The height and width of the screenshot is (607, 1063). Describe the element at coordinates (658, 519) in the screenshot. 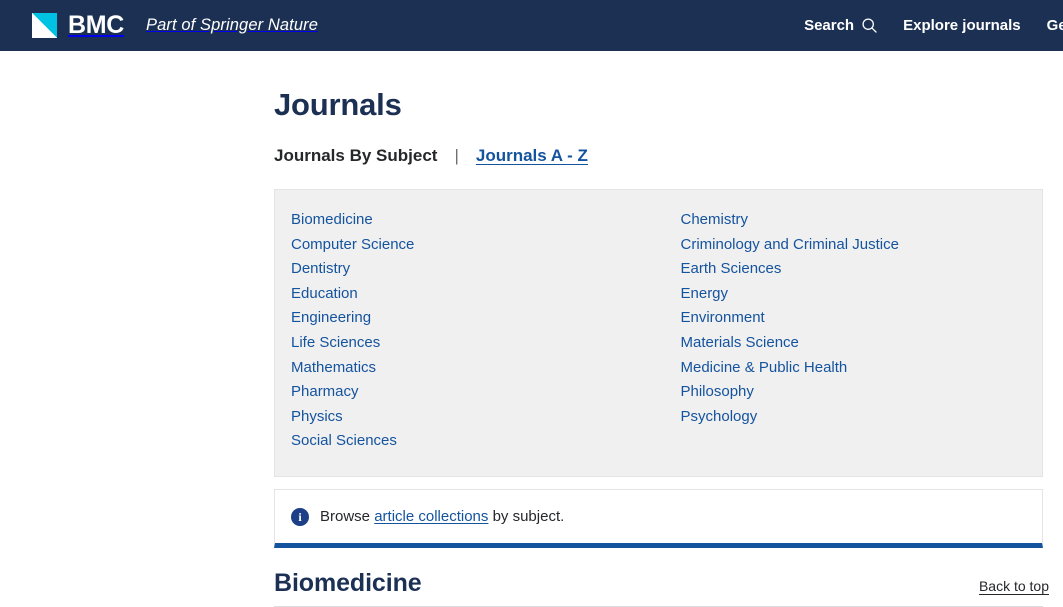

I see `article-collections-info-box: i Browse article collections by subject.` at that location.